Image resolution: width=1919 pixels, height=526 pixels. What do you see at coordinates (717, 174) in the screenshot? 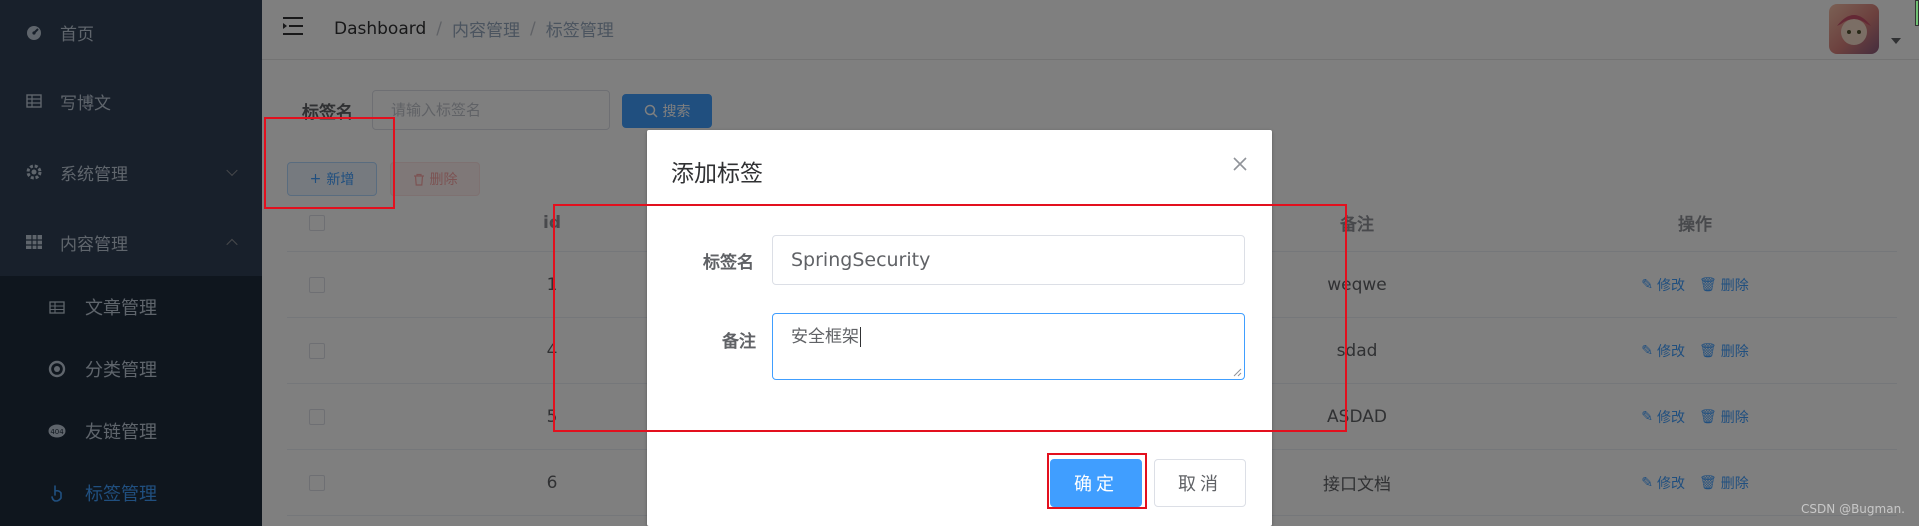
I see `dialog-title: 添加标签` at bounding box center [717, 174].